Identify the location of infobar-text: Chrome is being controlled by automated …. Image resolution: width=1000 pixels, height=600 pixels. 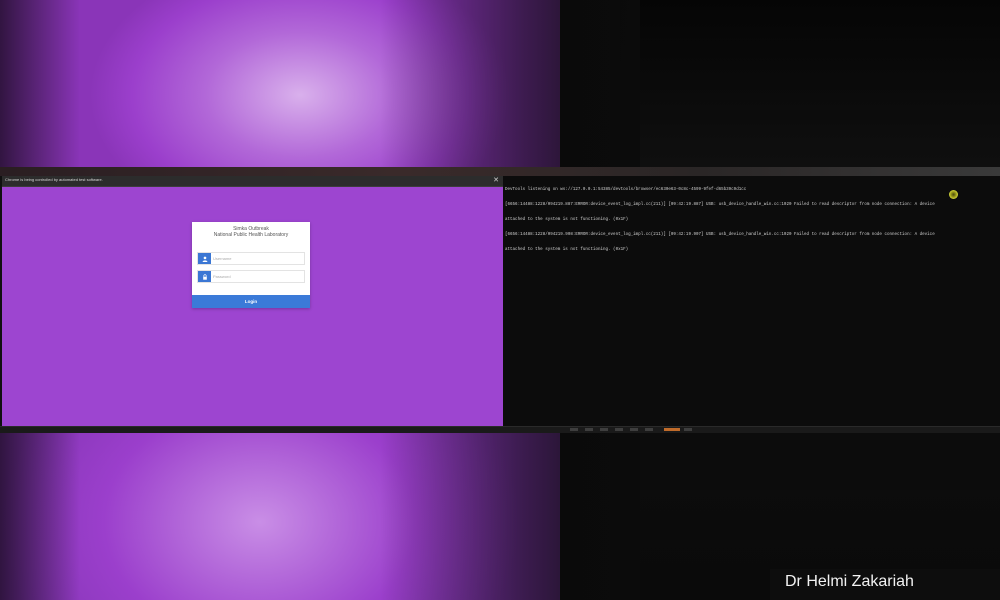
(54, 179).